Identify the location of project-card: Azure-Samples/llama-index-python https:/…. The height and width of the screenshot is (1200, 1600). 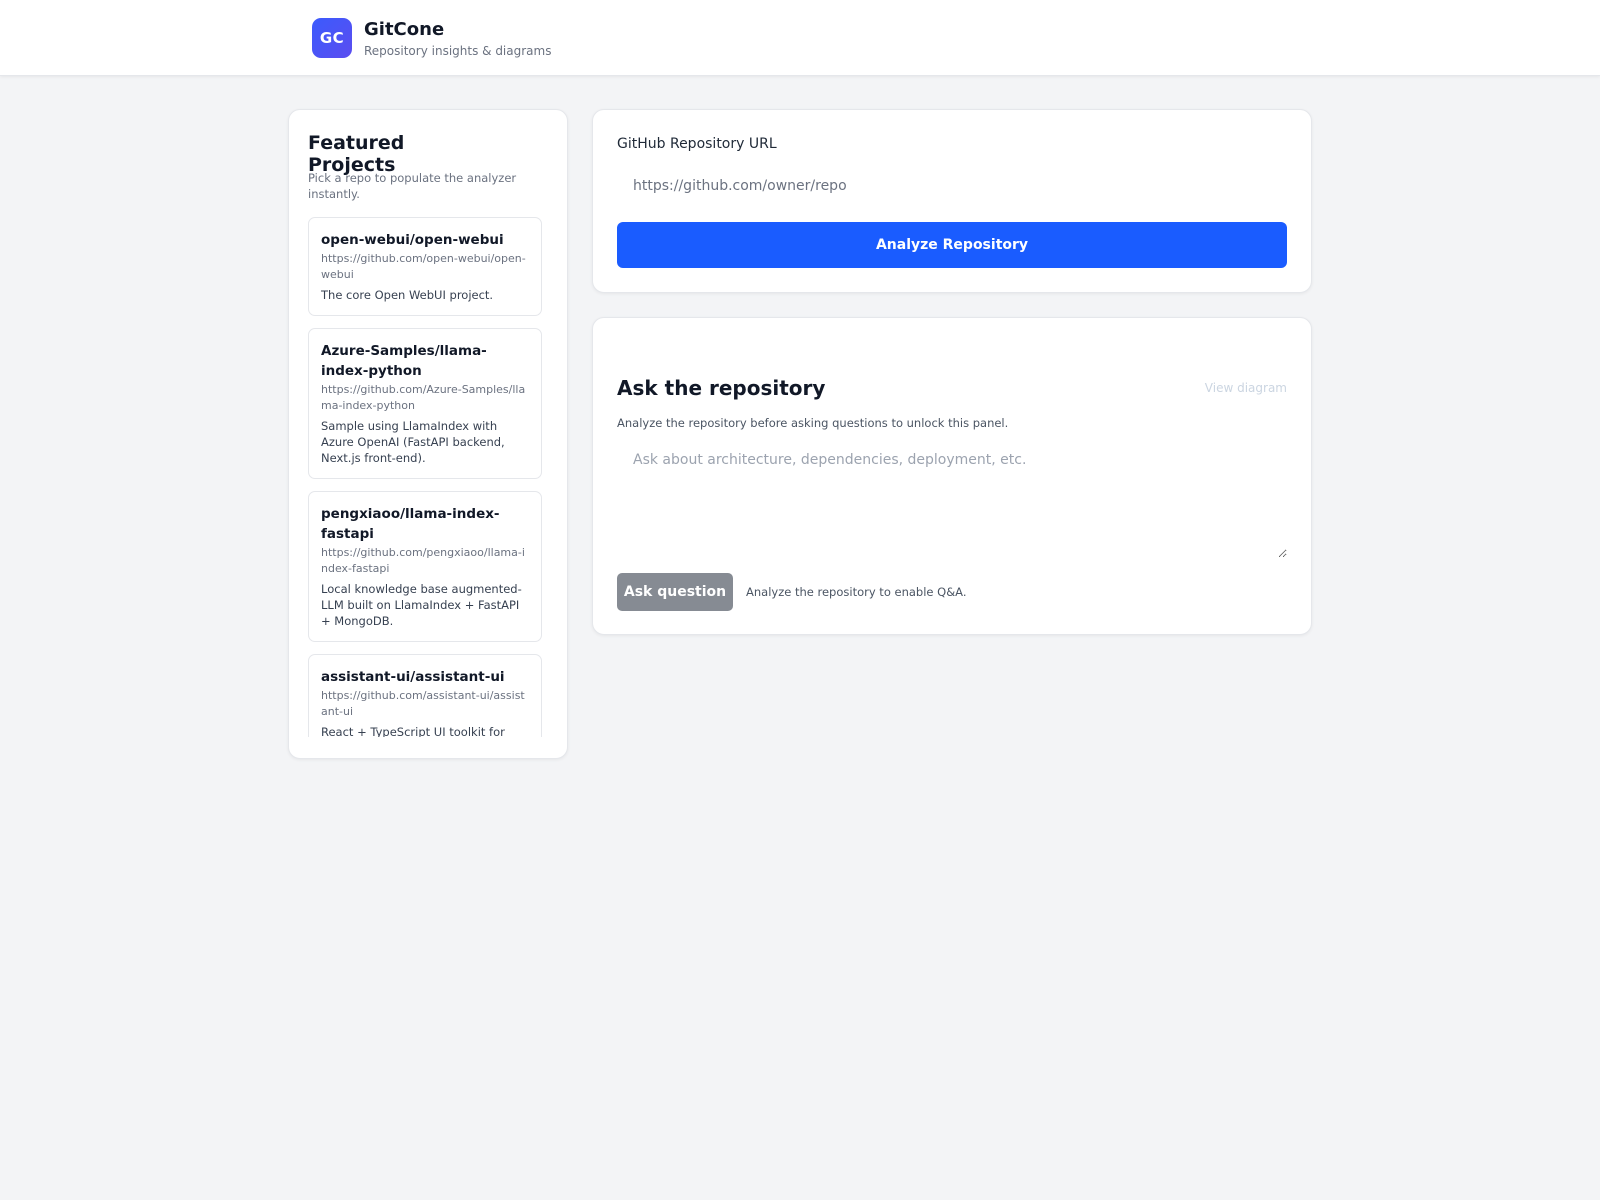
(425, 403).